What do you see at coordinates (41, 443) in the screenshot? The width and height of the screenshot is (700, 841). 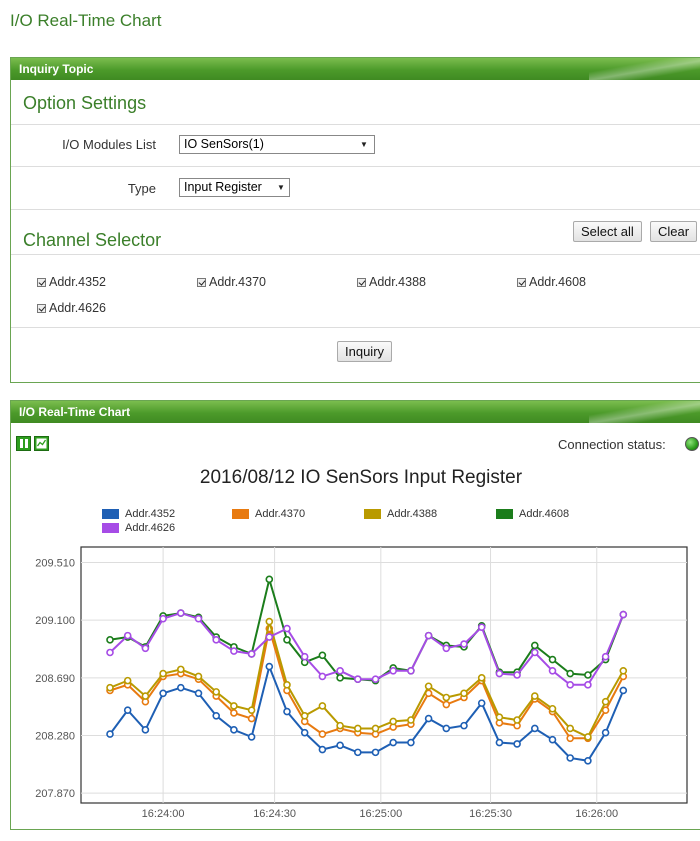 I see `chart-icon` at bounding box center [41, 443].